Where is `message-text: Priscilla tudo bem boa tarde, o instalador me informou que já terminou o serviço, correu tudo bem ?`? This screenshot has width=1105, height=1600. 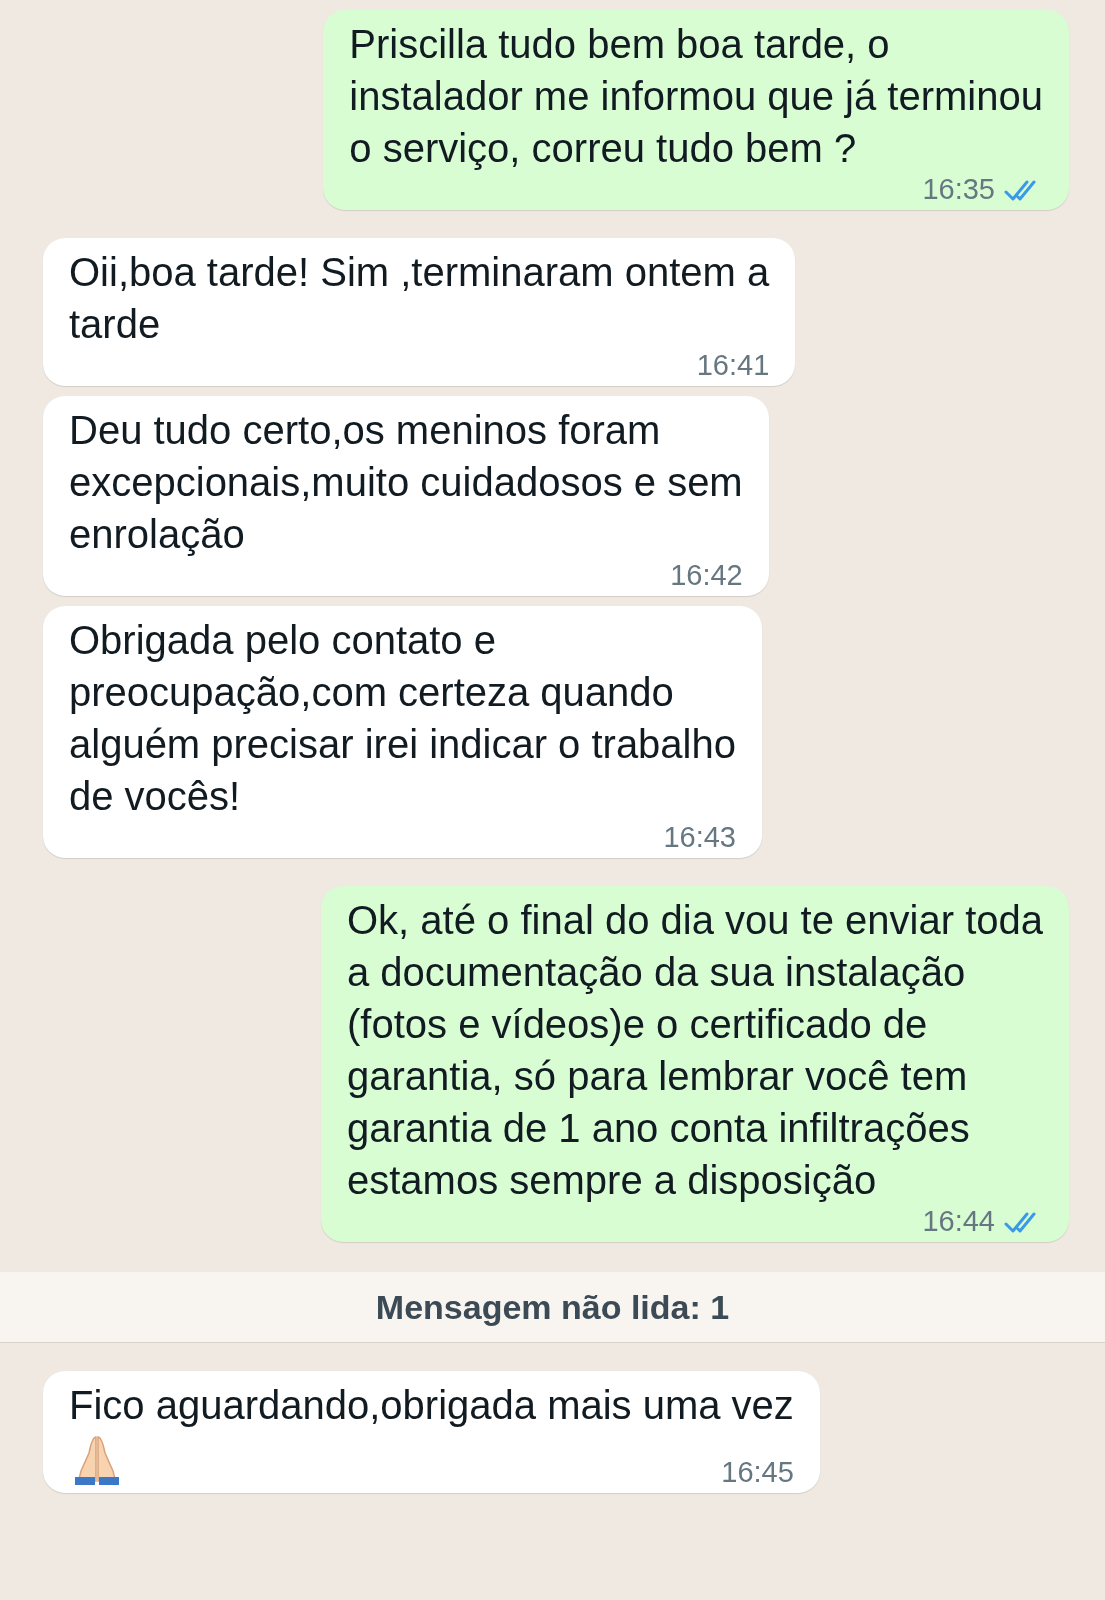 message-text: Priscilla tudo bem boa tarde, o instalador me informou que já terminou o serviço, correu tudo bem ? is located at coordinates (696, 96).